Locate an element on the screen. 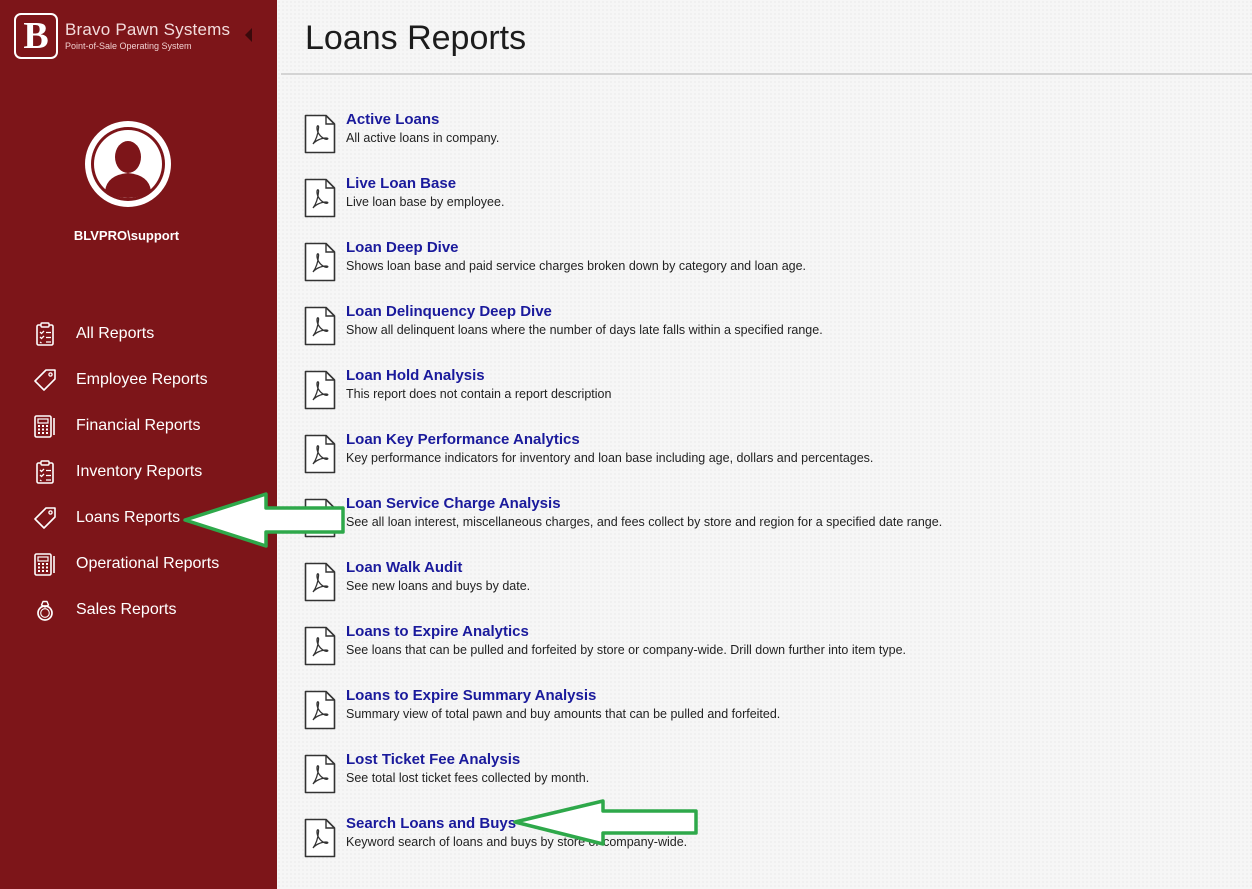  page-title: Loans Reports is located at coordinates (416, 38).